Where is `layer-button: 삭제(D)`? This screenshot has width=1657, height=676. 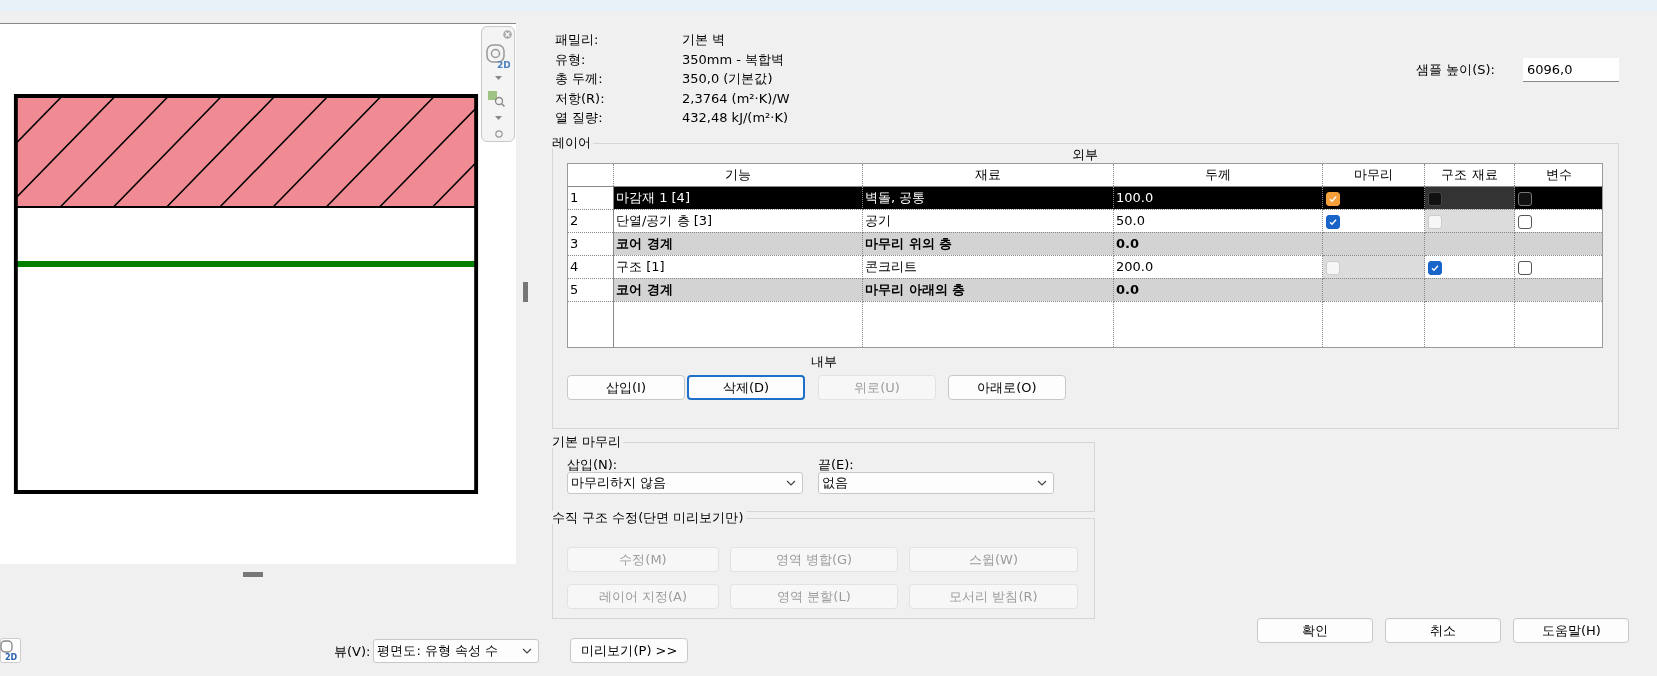
layer-button: 삭제(D) is located at coordinates (746, 387).